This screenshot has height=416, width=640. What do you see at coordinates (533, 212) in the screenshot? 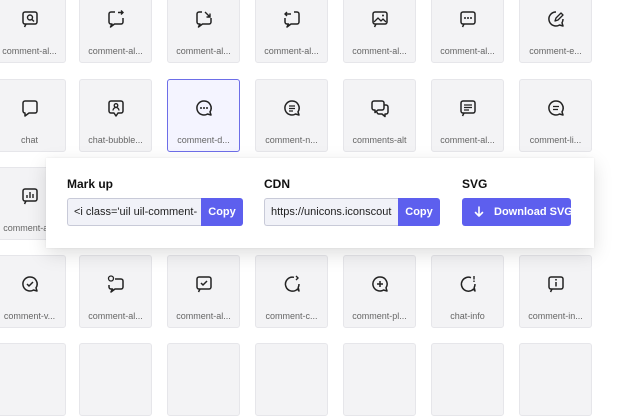
I see `download-svg-label: Download SVG` at bounding box center [533, 212].